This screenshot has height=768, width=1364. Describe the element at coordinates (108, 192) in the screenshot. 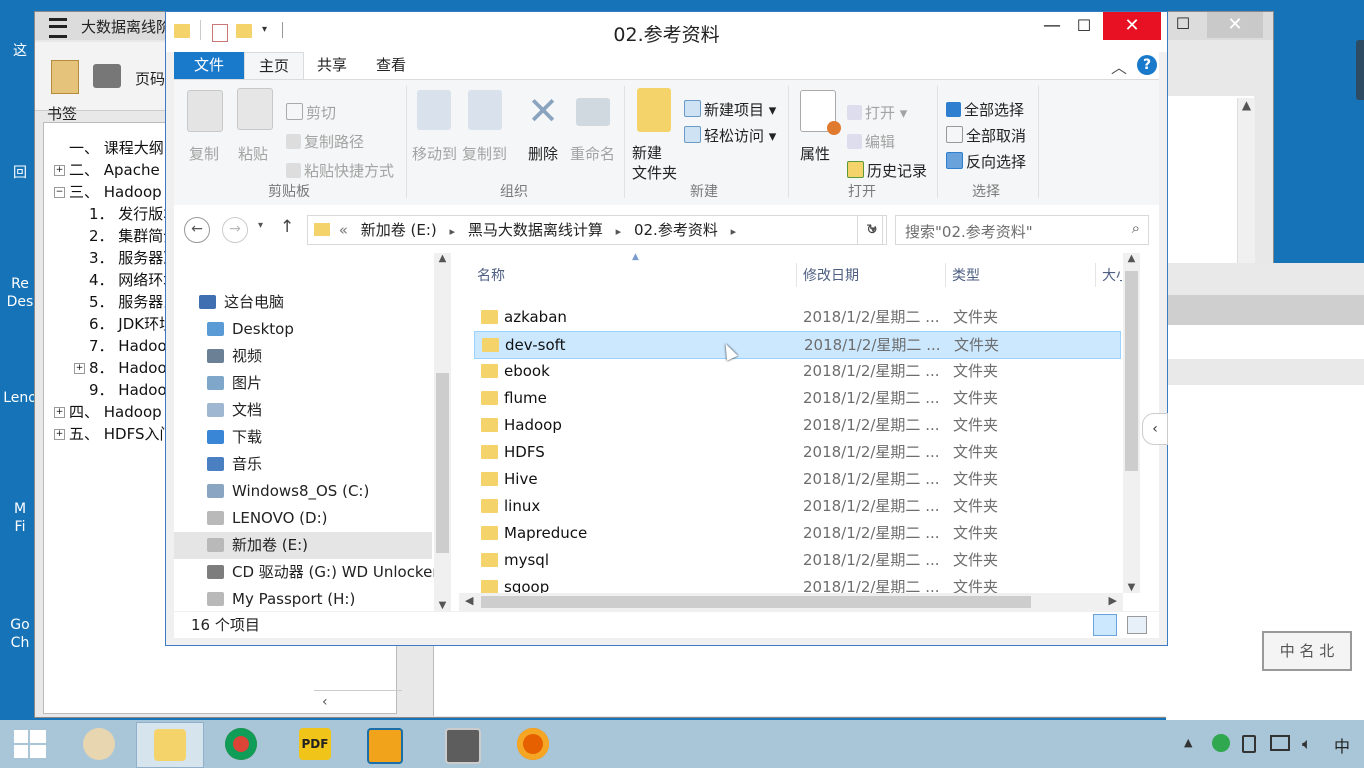

I see `bookmark-item: − 三、 Hadoop` at that location.